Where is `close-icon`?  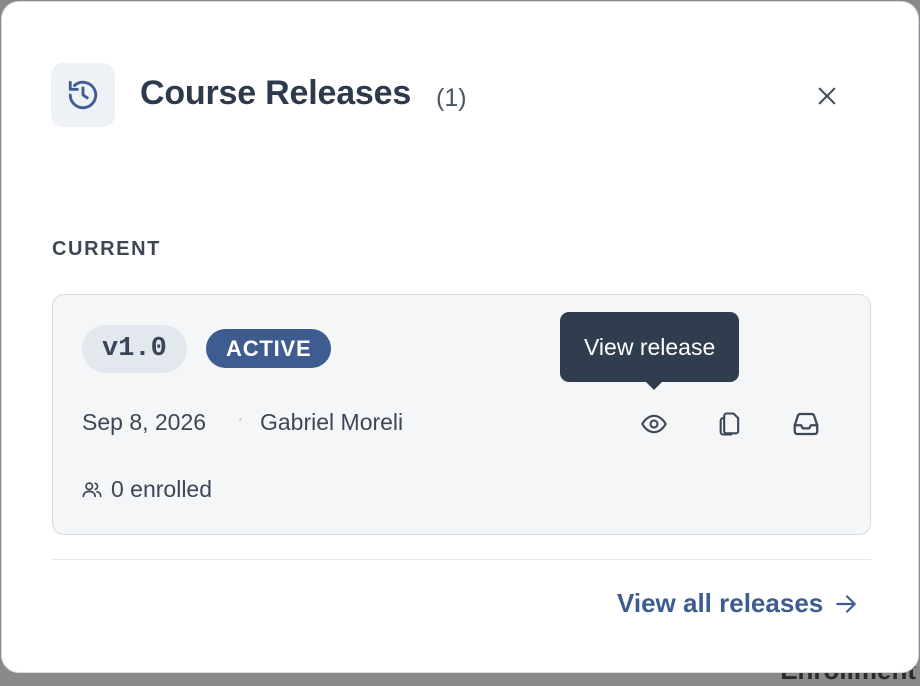
close-icon is located at coordinates (827, 96).